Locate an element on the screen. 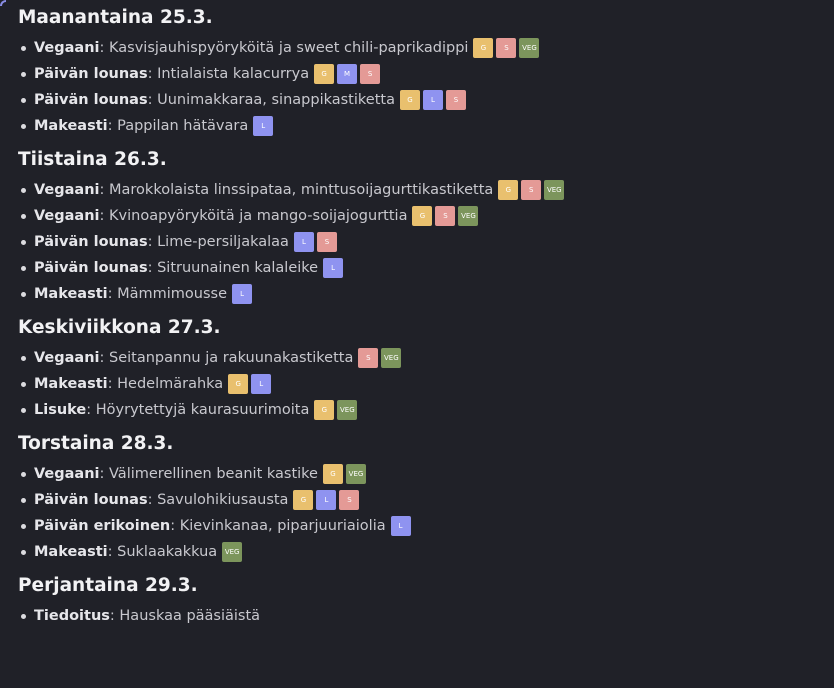 This screenshot has height=688, width=834. menu-item: Makeasti: Mämmimousse L is located at coordinates (426, 294).